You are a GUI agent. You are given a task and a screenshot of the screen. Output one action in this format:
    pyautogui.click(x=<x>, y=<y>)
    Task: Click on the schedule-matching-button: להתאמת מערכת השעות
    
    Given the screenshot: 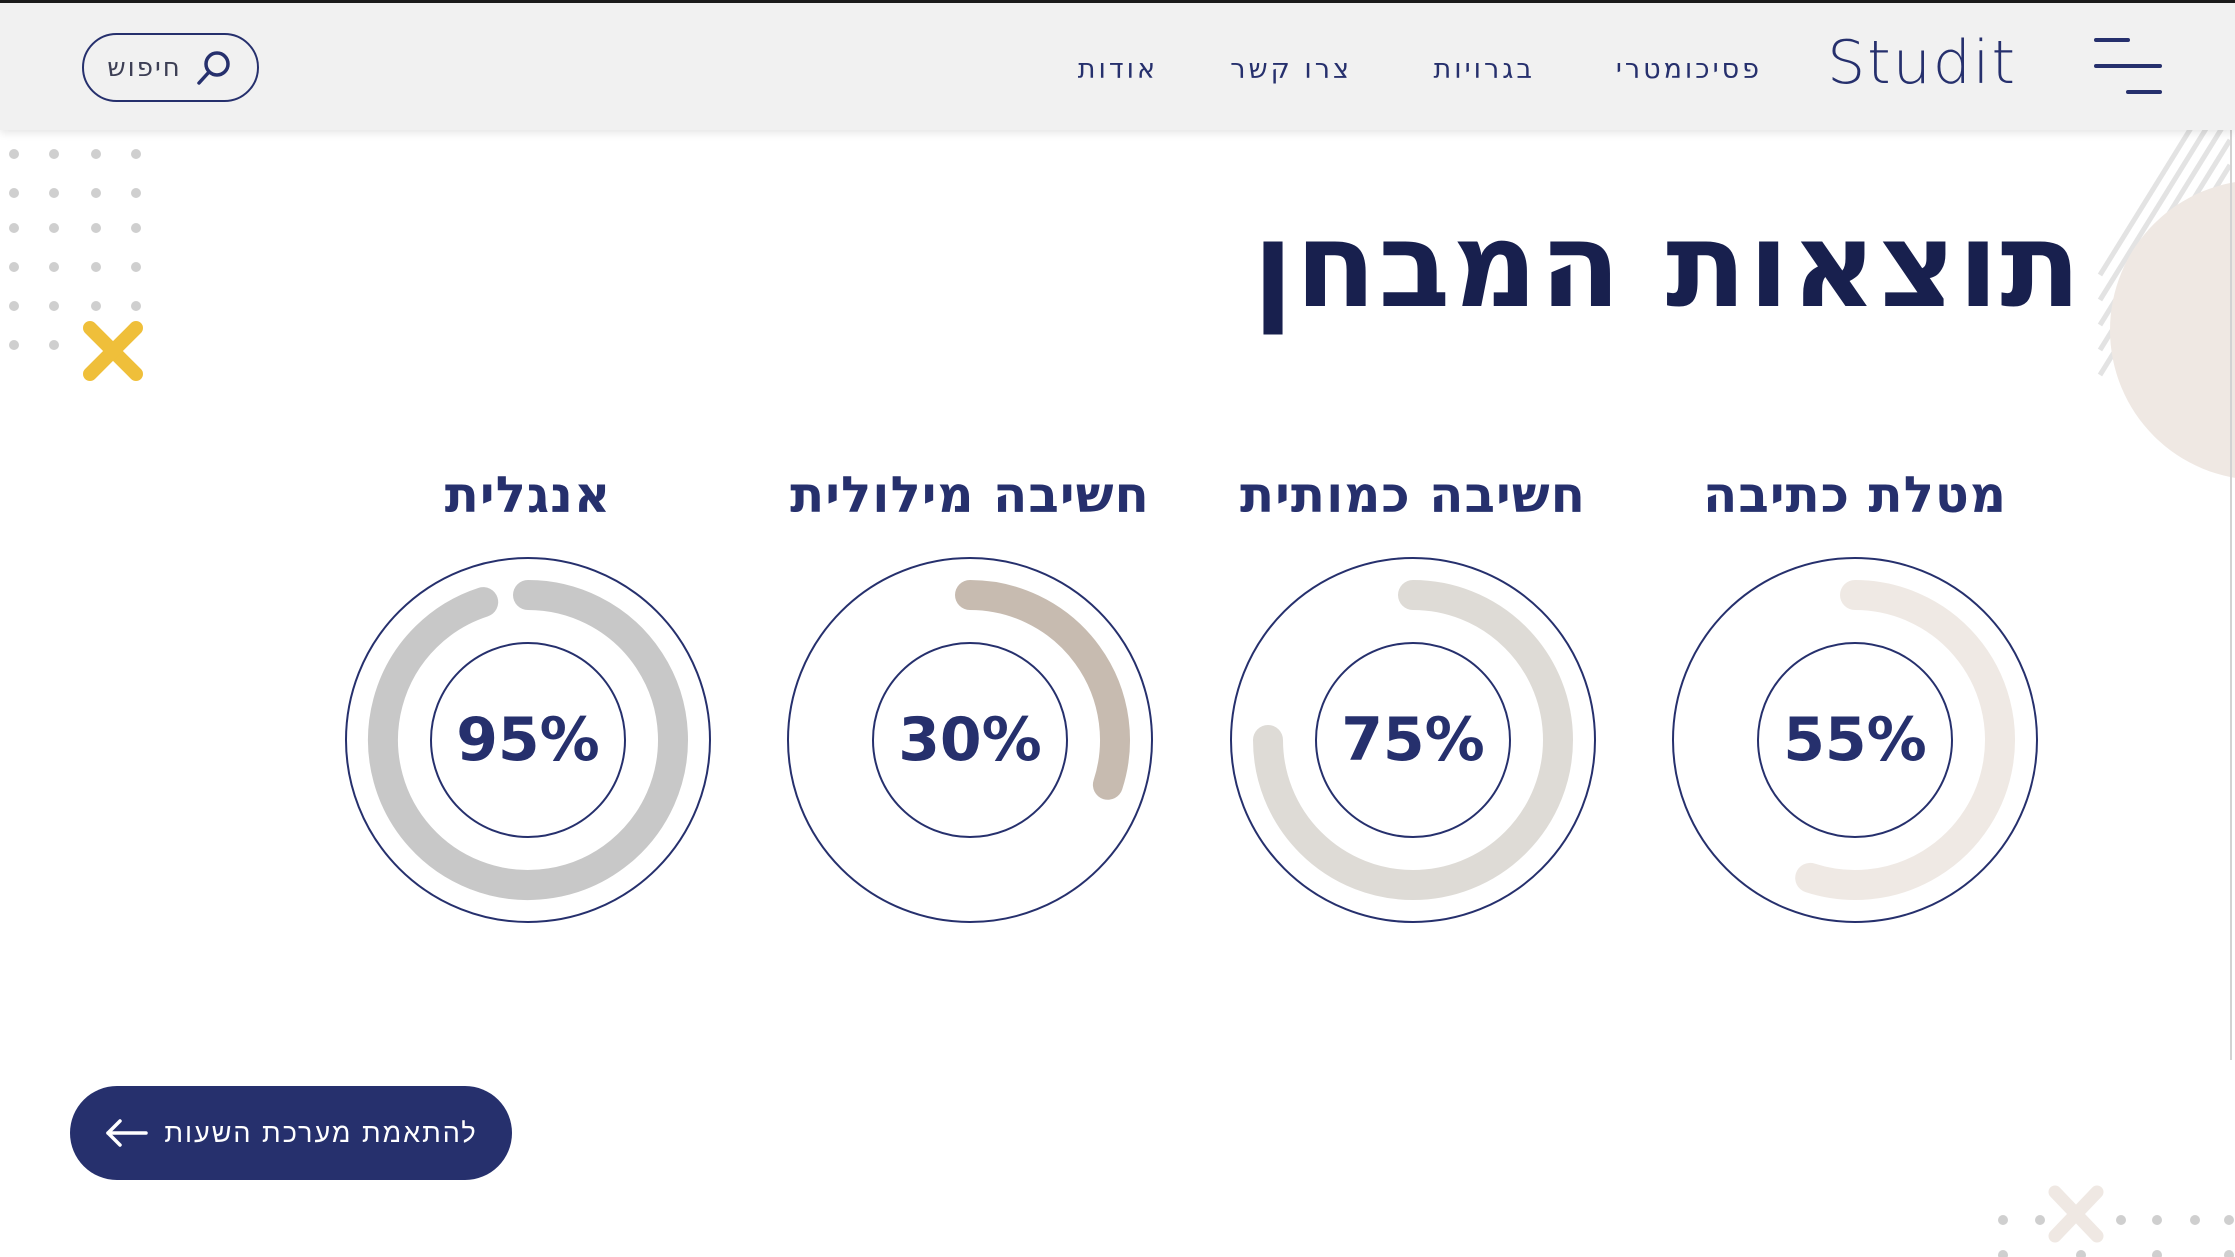 What is the action you would take?
    pyautogui.click(x=291, y=1133)
    